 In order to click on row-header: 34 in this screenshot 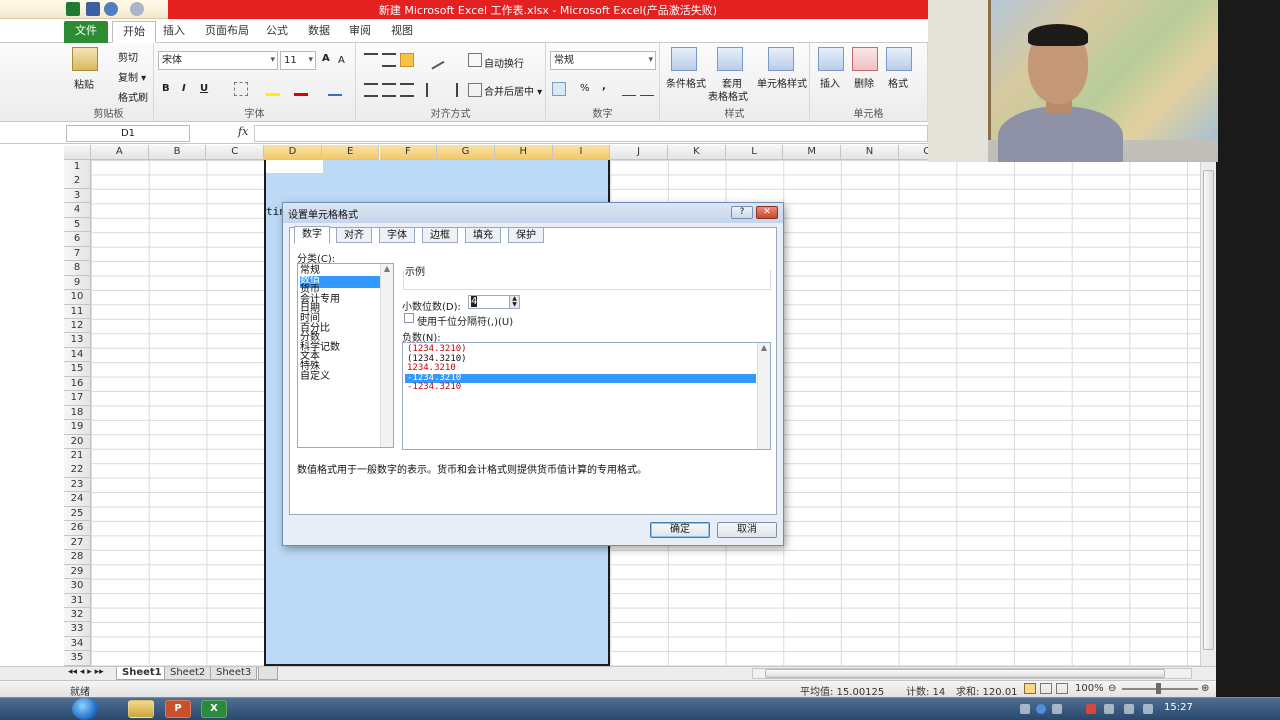, I will do `click(77, 644)`.